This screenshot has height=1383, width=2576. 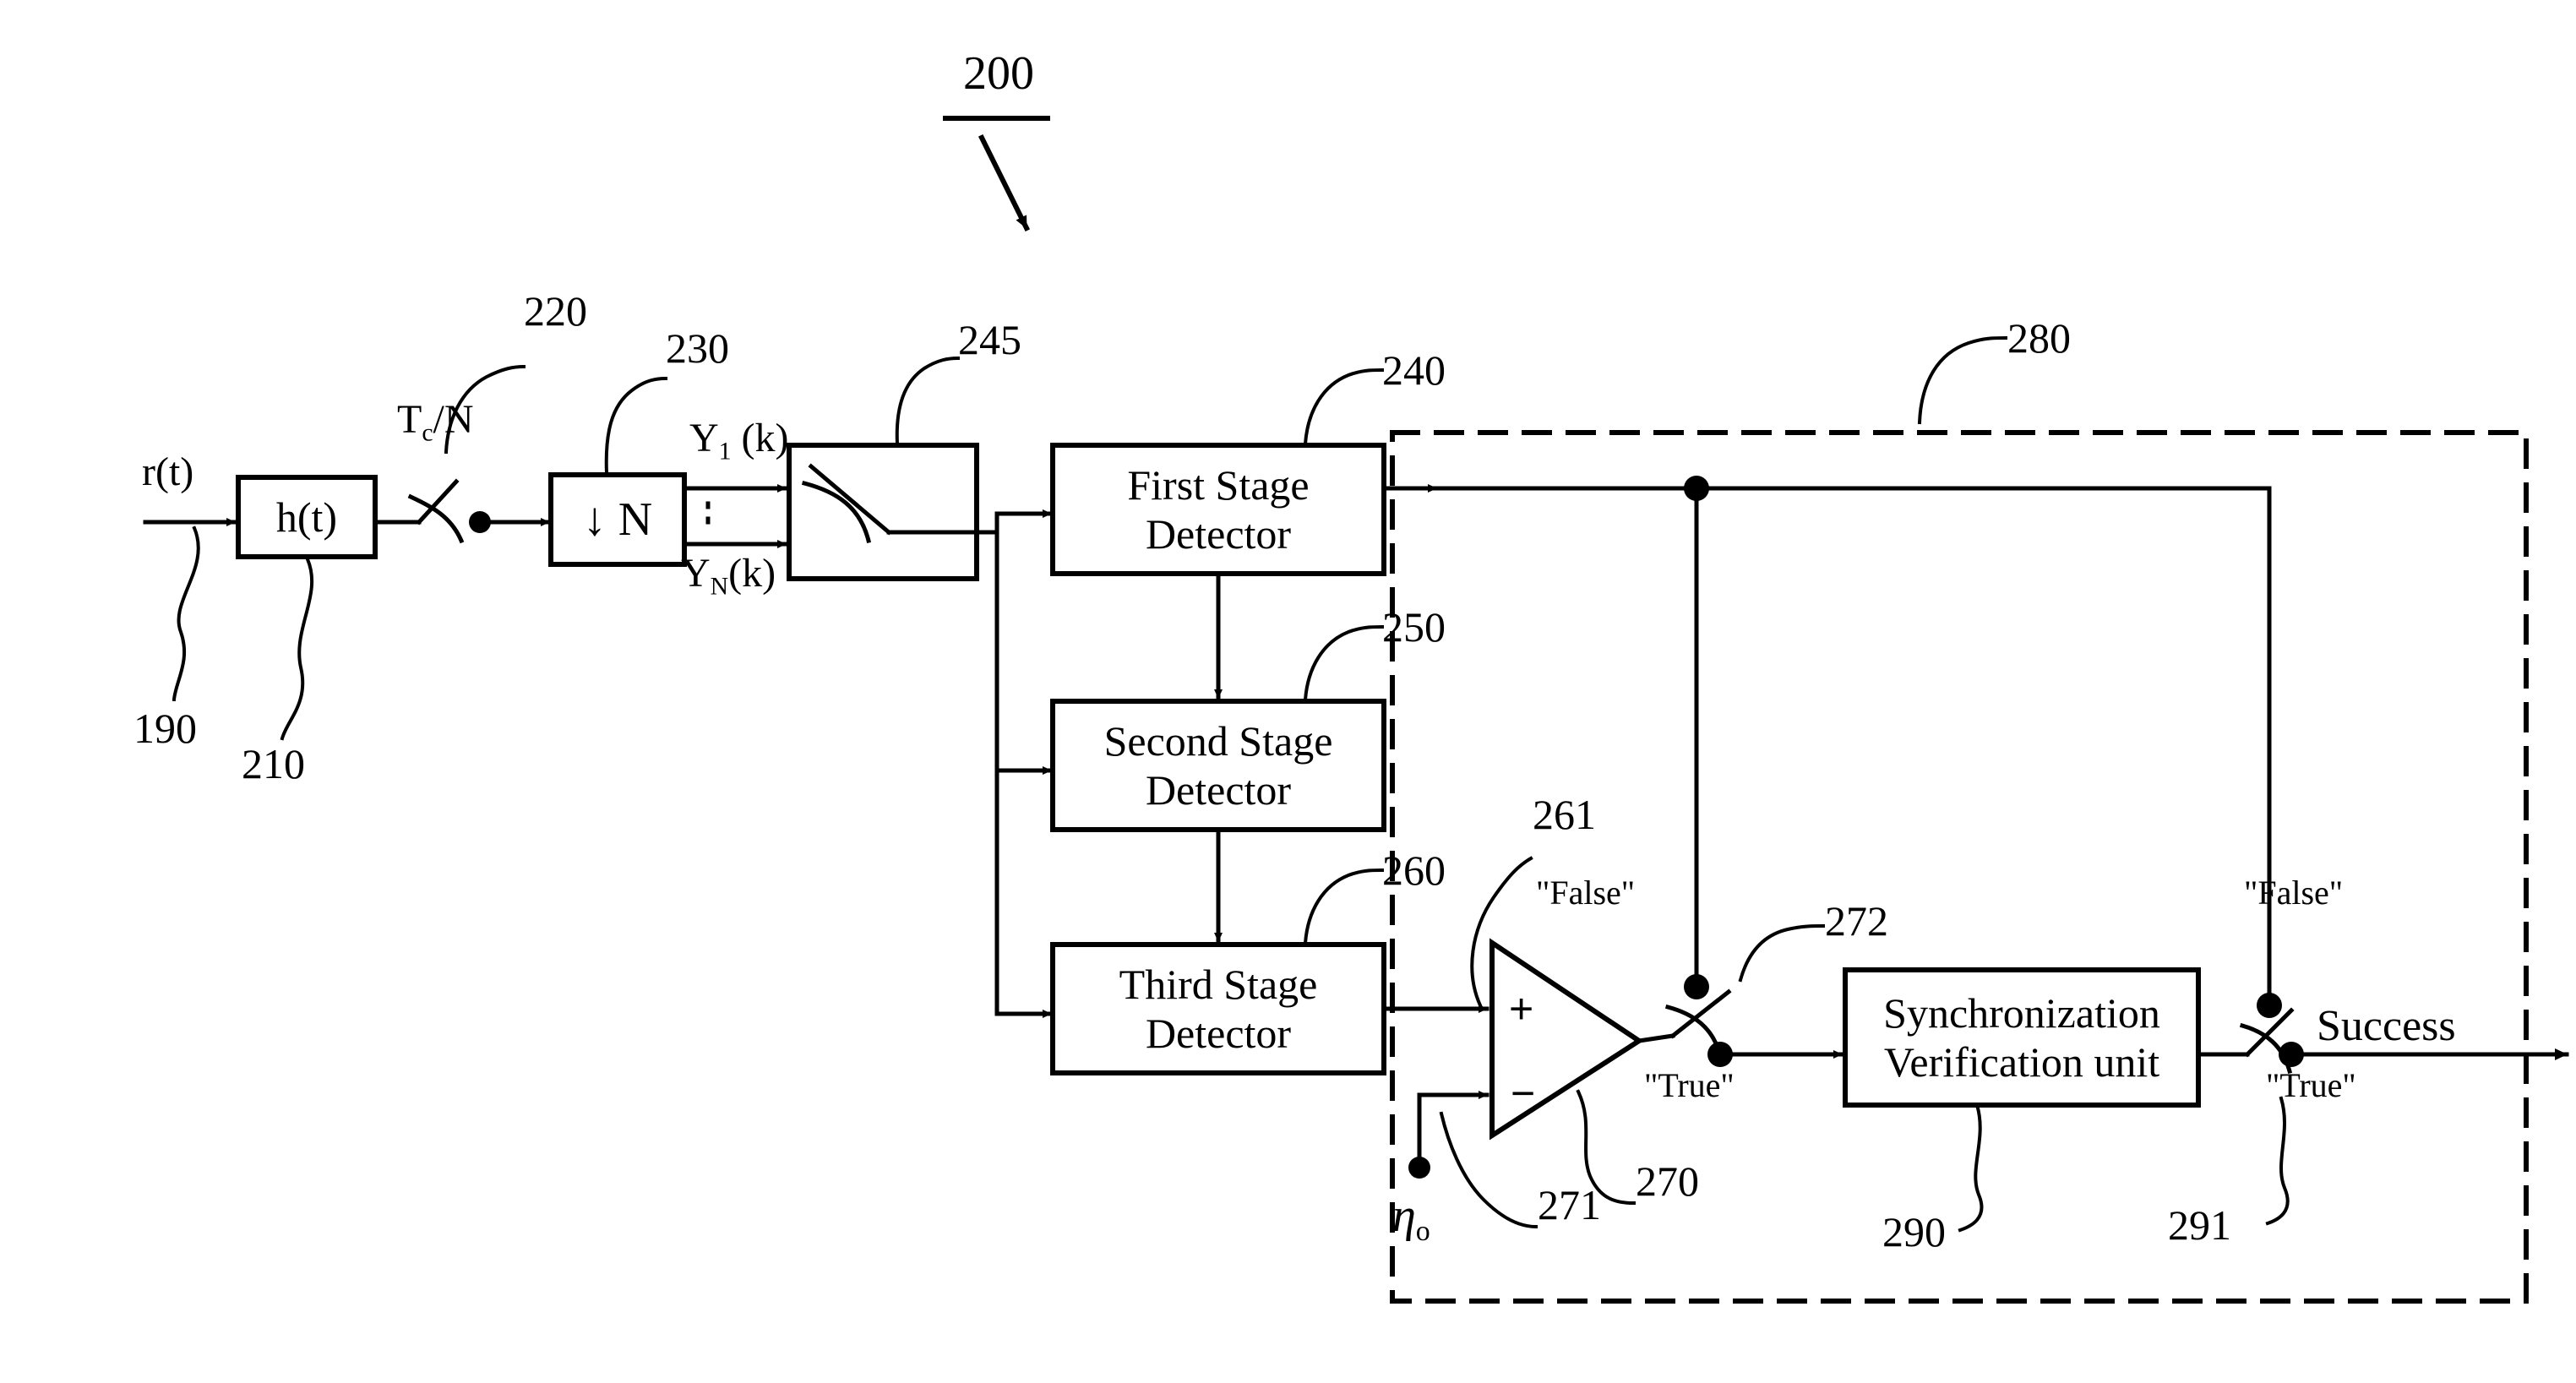 I want to click on decision-true-label: "True", so click(x=1689, y=1085).